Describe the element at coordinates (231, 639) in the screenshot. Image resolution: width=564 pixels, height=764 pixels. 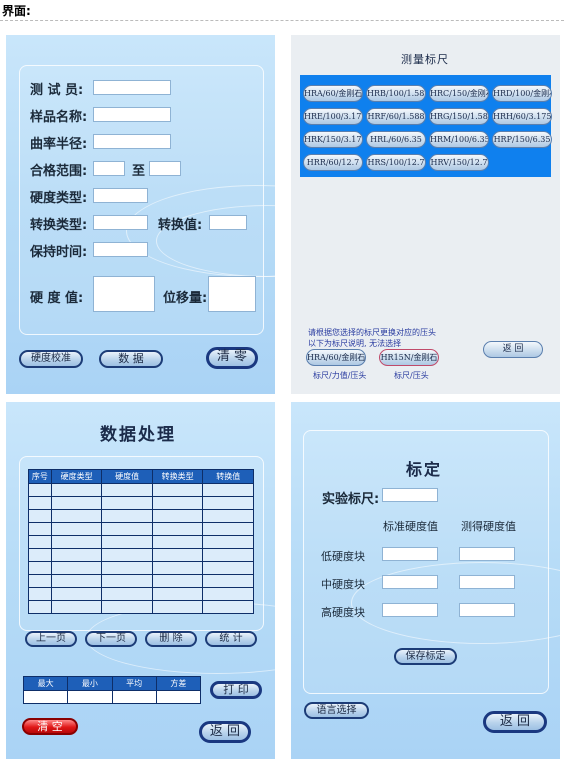
I see `stats-button: 统 计` at that location.